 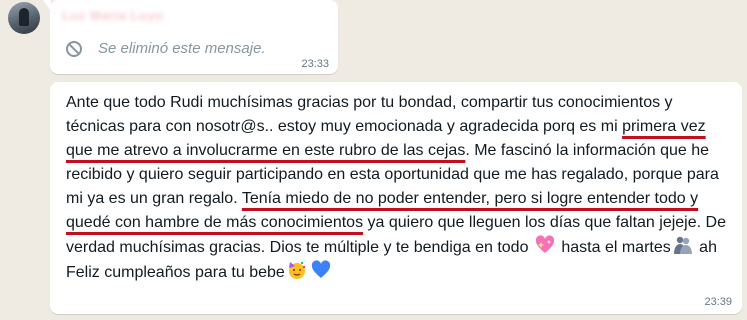 I want to click on sparkling-heart-emoji-icon, so click(x=545, y=244).